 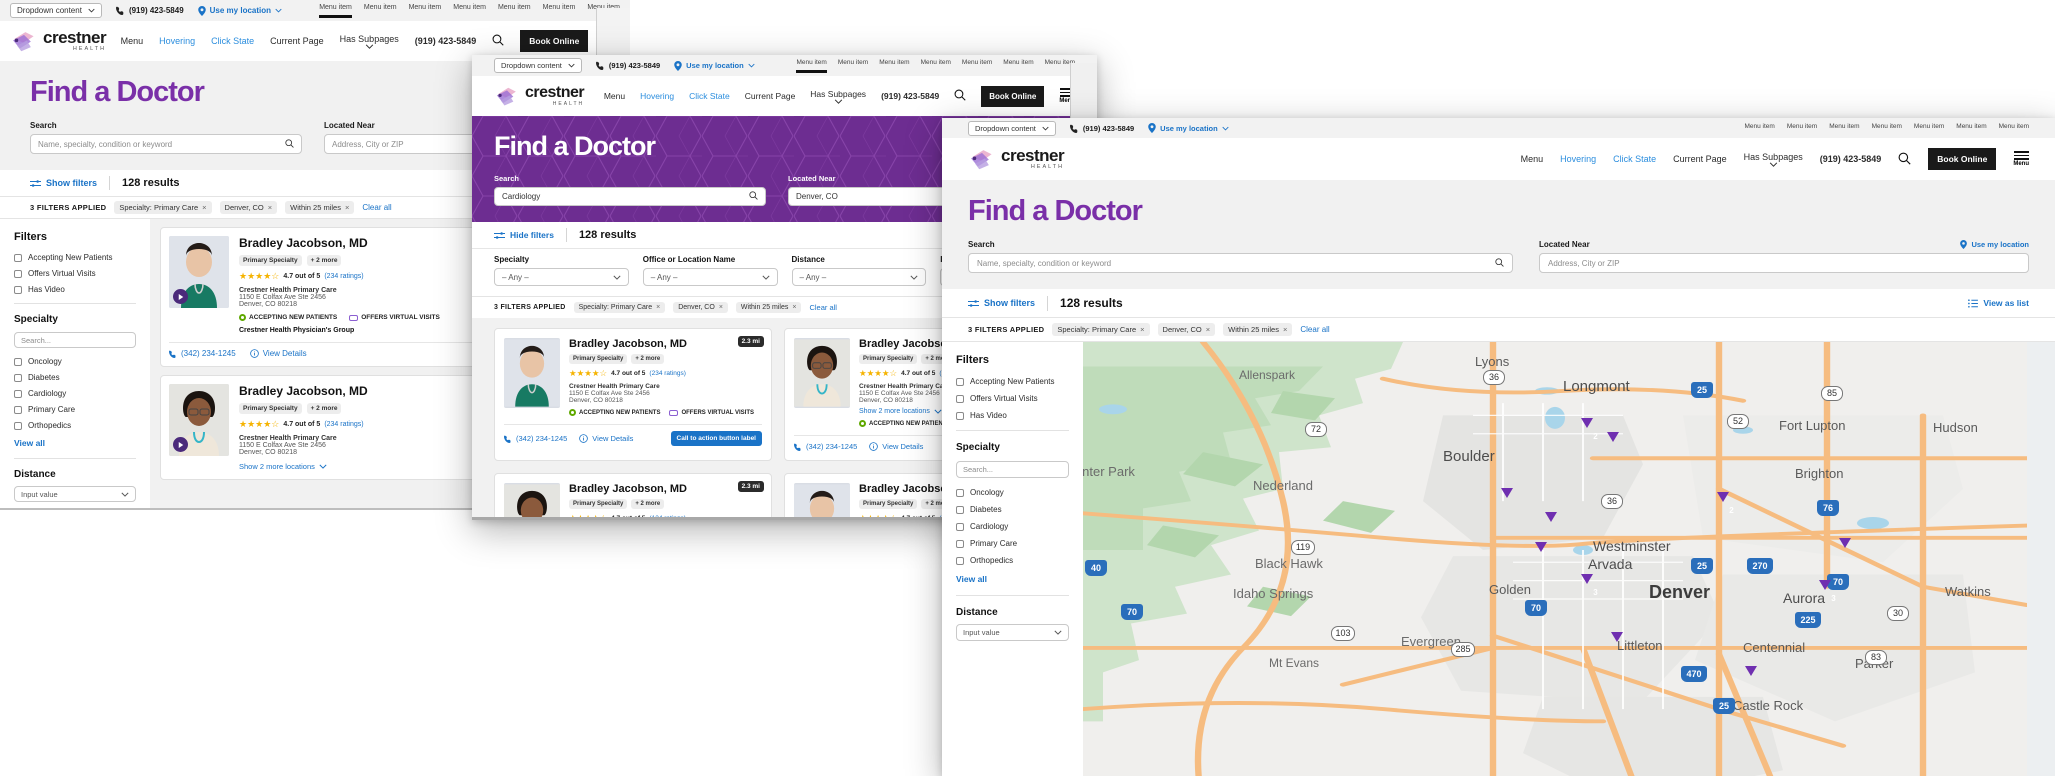 I want to click on map-pin-cluster: 3, so click(x=1833, y=598).